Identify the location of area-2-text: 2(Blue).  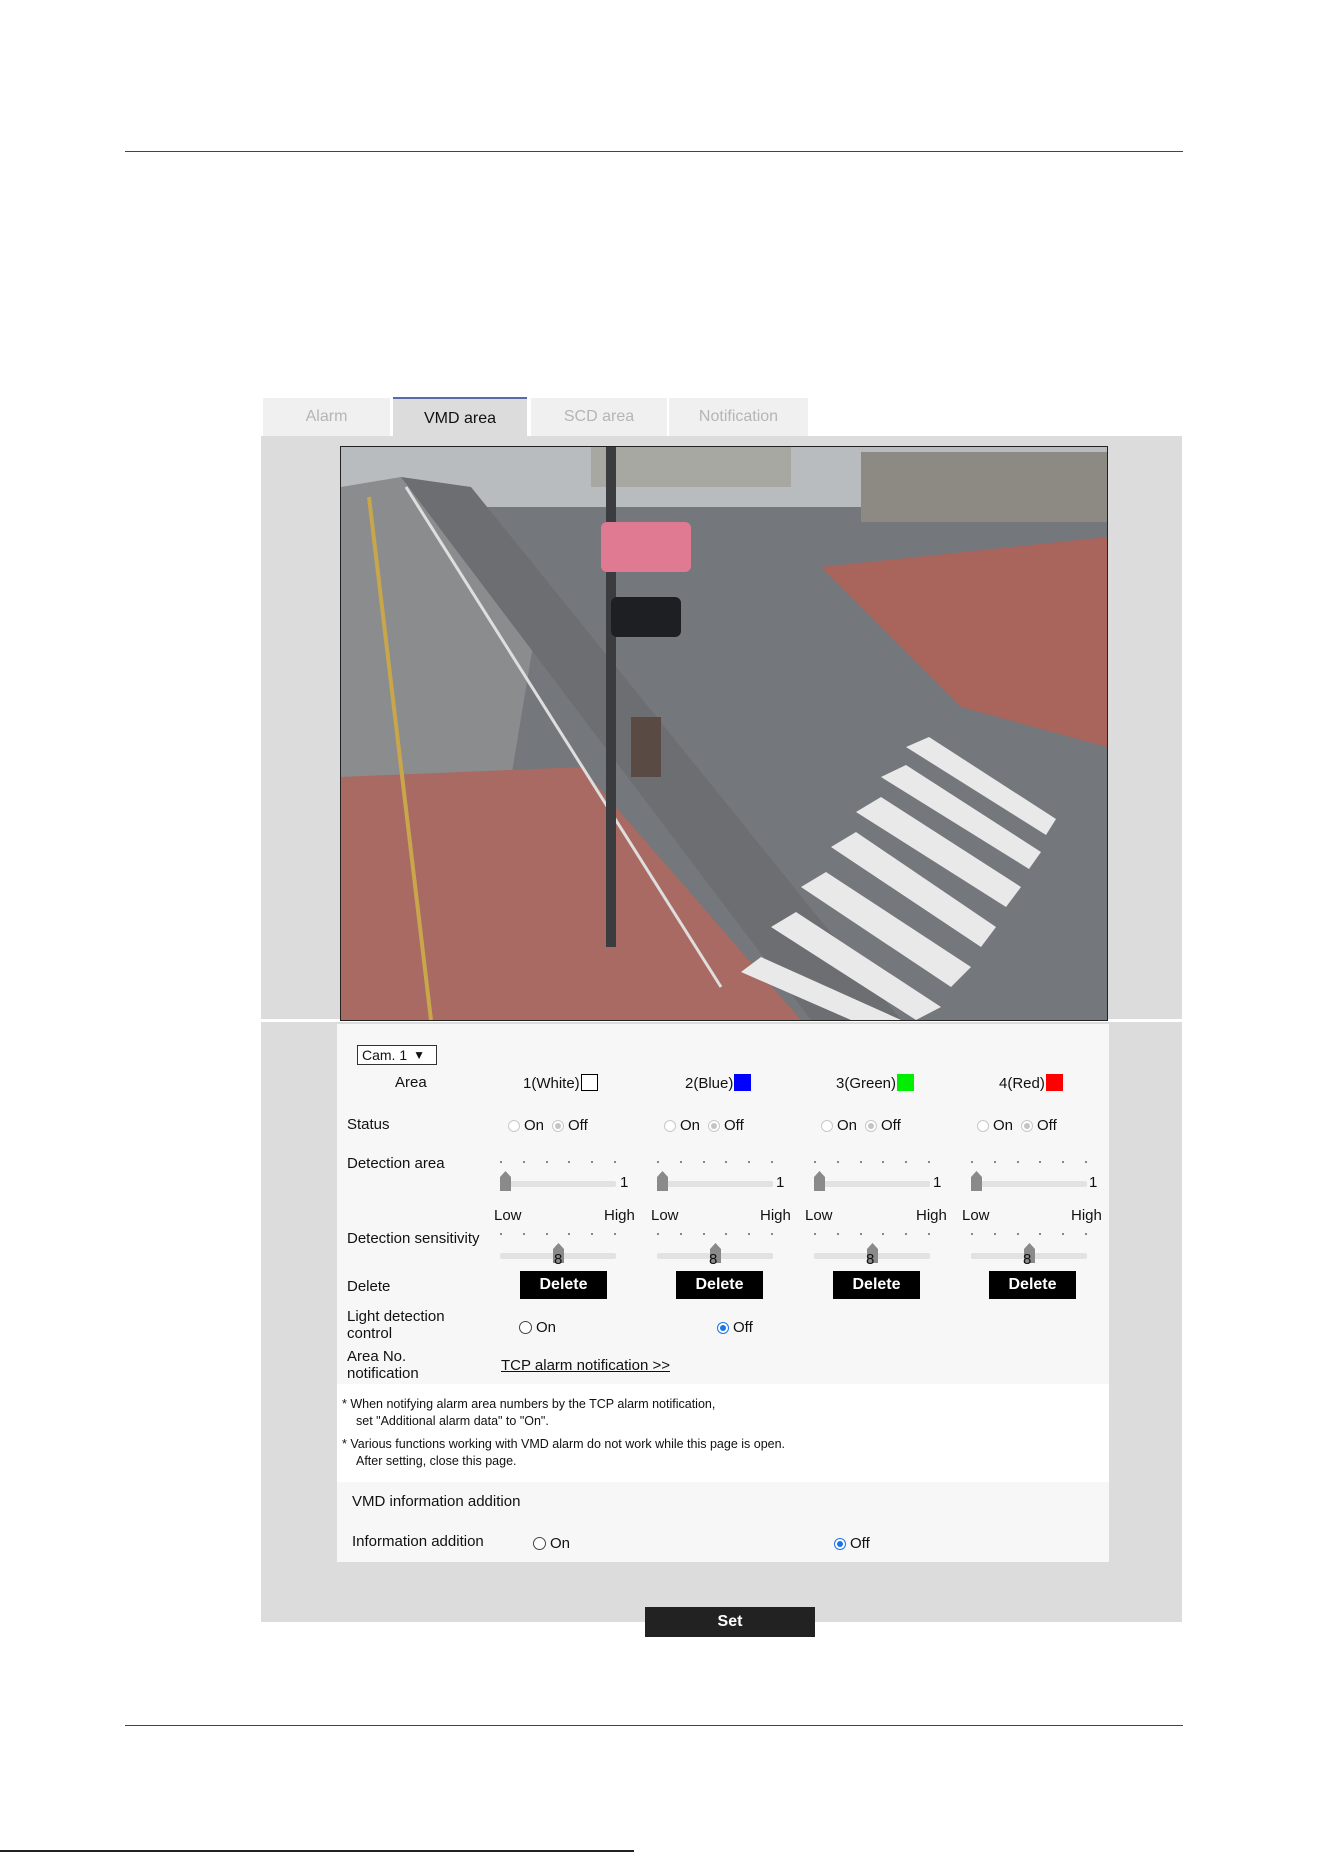
(709, 1083).